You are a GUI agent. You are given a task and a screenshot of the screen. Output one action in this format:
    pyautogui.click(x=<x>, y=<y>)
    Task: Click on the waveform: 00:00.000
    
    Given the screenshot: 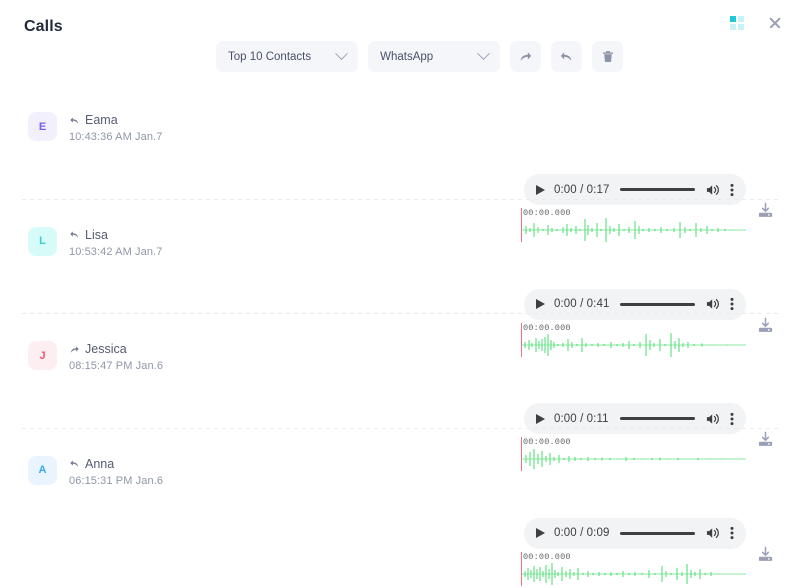 What is the action you would take?
    pyautogui.click(x=634, y=569)
    